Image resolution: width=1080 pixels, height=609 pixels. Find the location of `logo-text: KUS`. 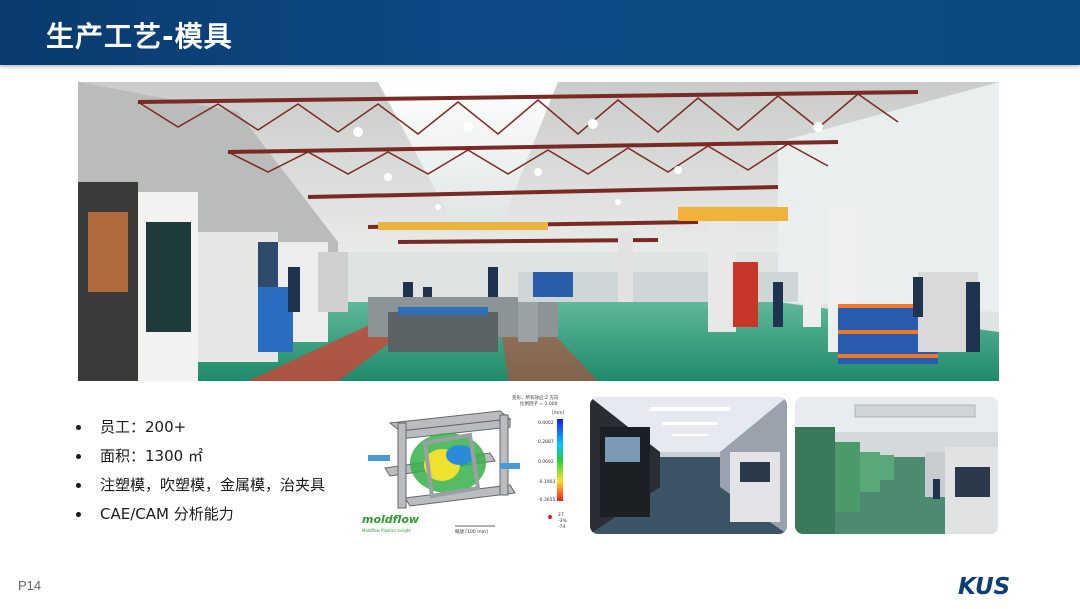

logo-text: KUS is located at coordinates (984, 587).